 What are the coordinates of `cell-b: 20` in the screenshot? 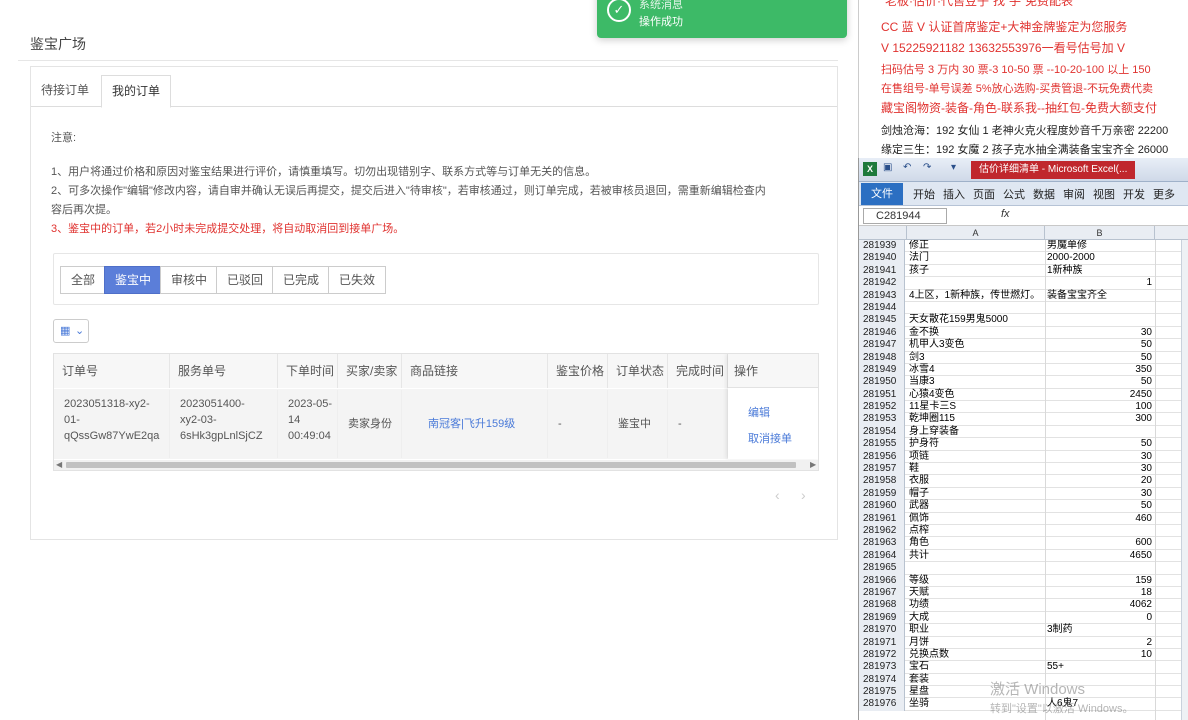 It's located at (1100, 481).